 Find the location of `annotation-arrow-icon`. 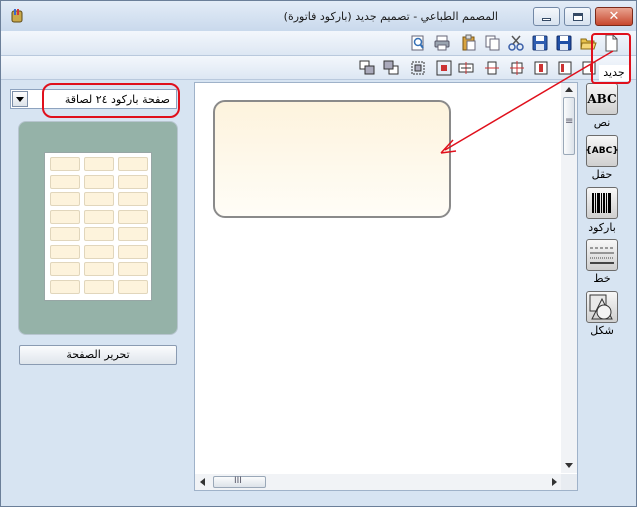

annotation-arrow-icon is located at coordinates (527, 102).